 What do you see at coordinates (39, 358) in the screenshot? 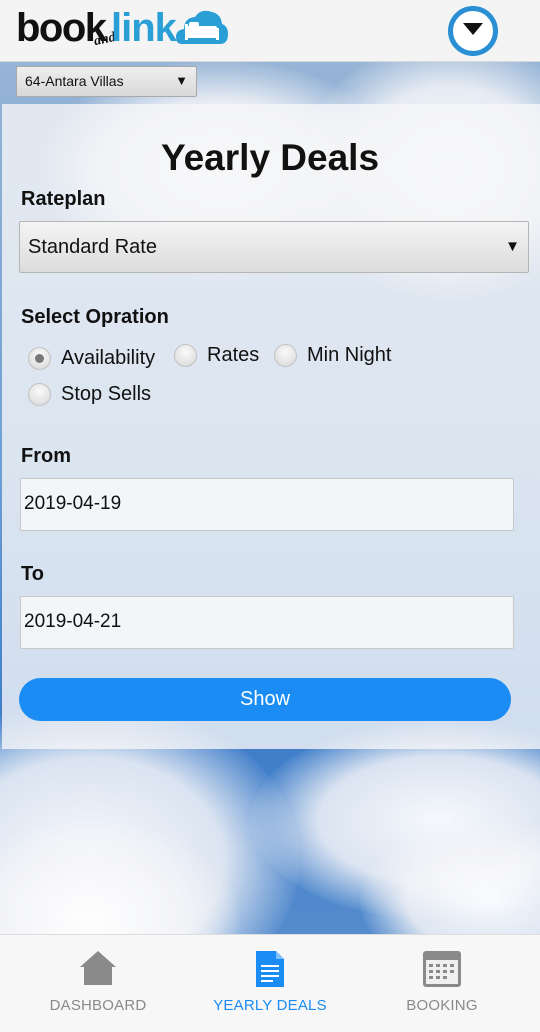
I see `radio-button-checked` at bounding box center [39, 358].